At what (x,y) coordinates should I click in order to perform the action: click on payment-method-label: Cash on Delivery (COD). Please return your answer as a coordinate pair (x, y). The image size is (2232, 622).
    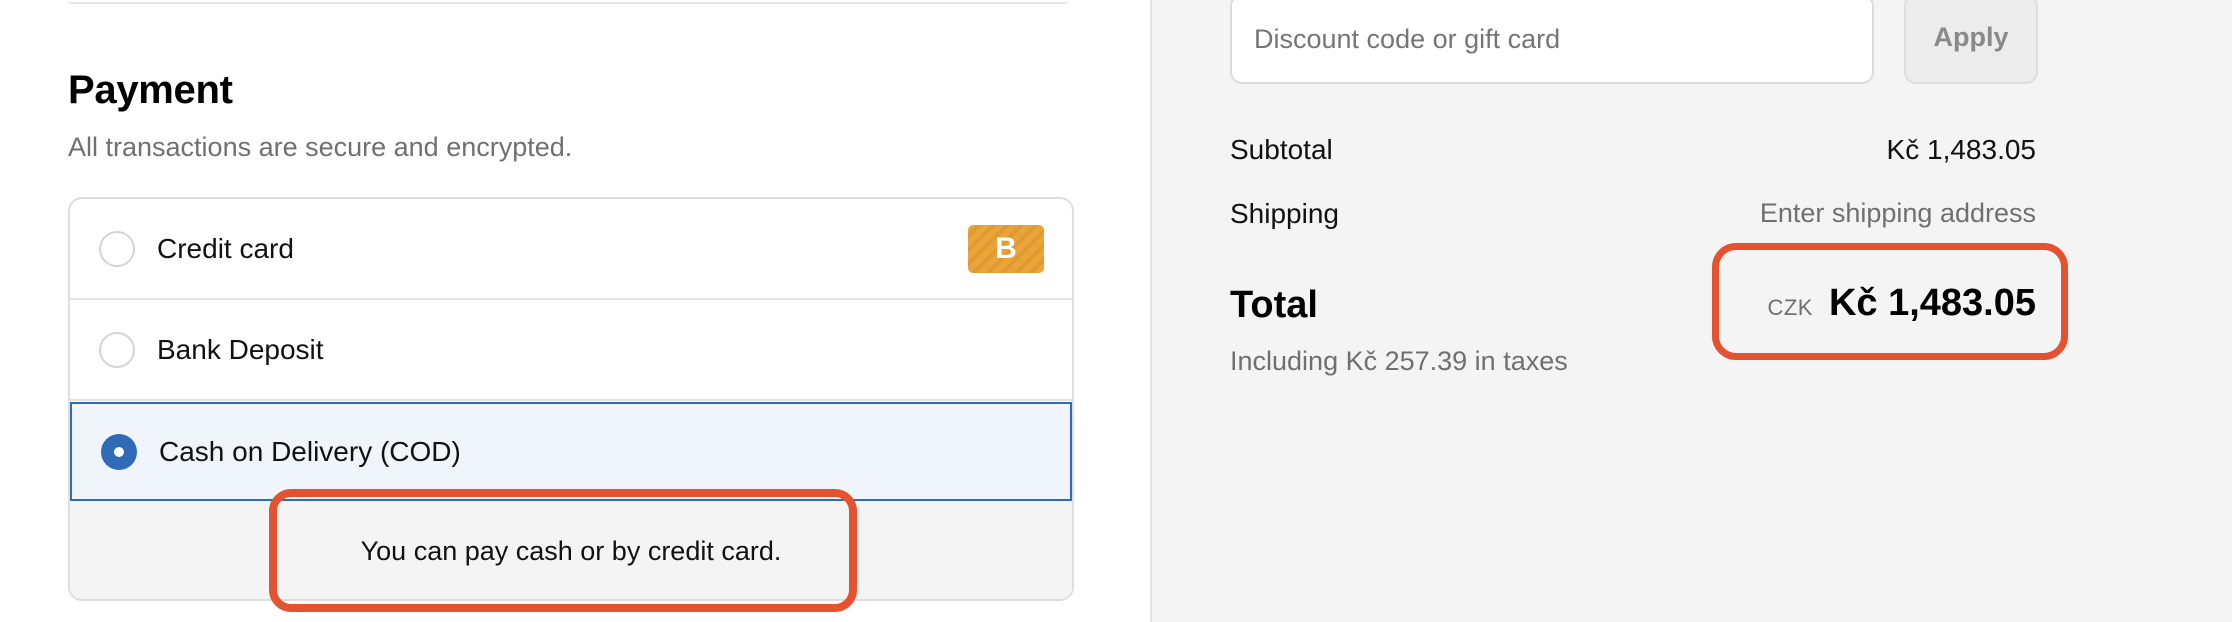
    Looking at the image, I should click on (310, 451).